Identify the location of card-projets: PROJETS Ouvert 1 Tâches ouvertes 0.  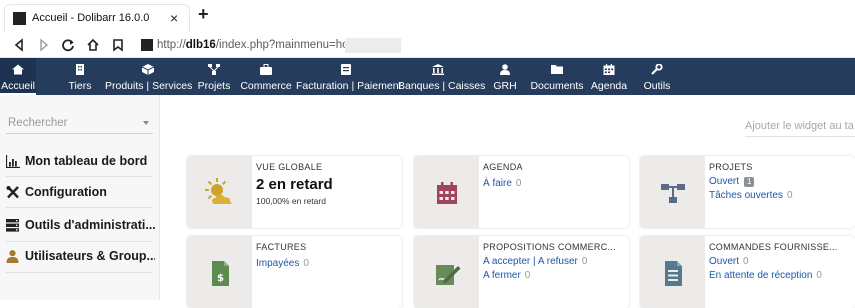
(747, 192).